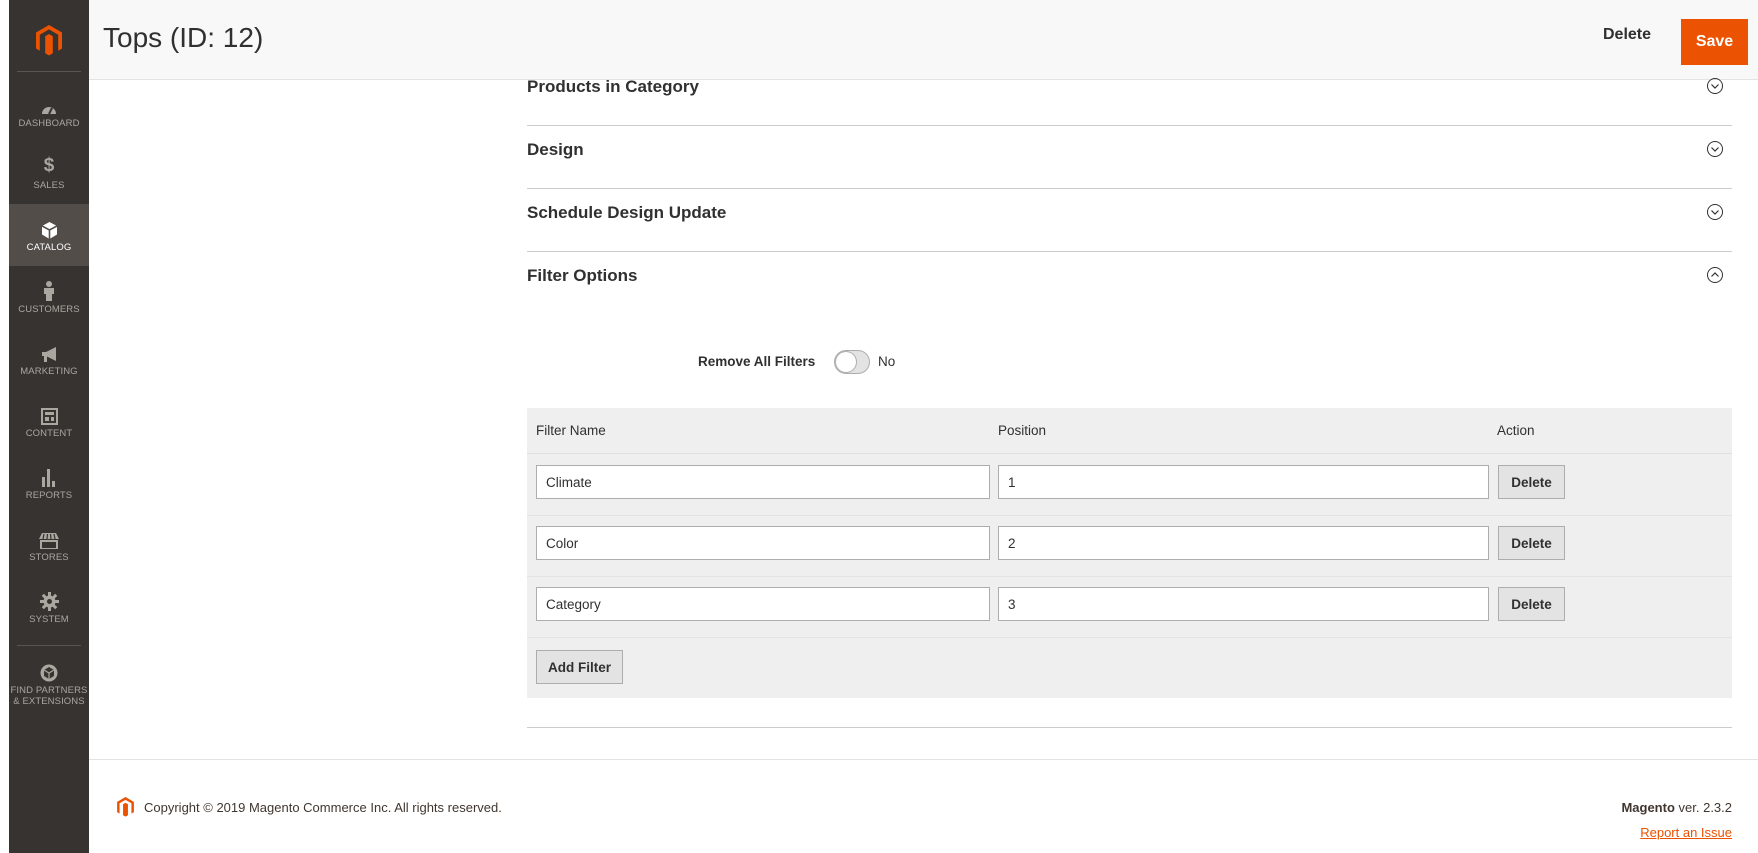  I want to click on remove-all-filters-label: Remove All Filters, so click(757, 361).